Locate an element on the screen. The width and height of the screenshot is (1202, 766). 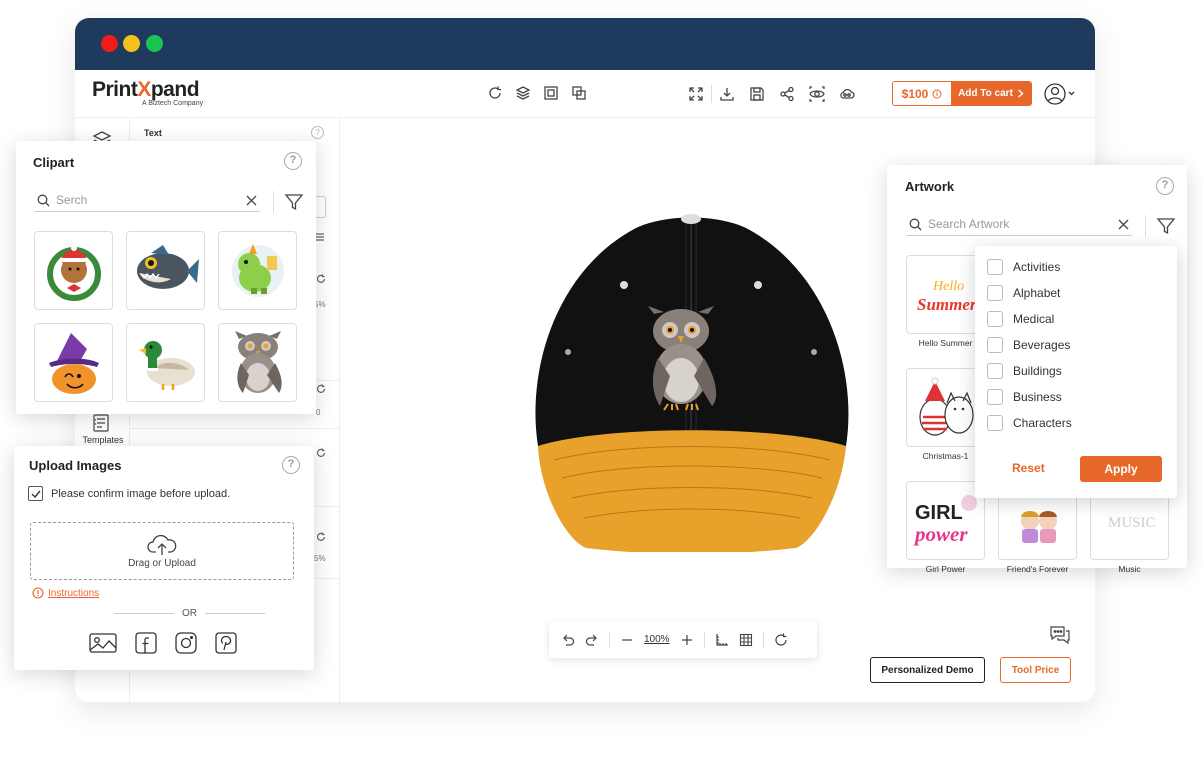
filter-option-alphabet: Alphabet is located at coordinates (1029, 292).